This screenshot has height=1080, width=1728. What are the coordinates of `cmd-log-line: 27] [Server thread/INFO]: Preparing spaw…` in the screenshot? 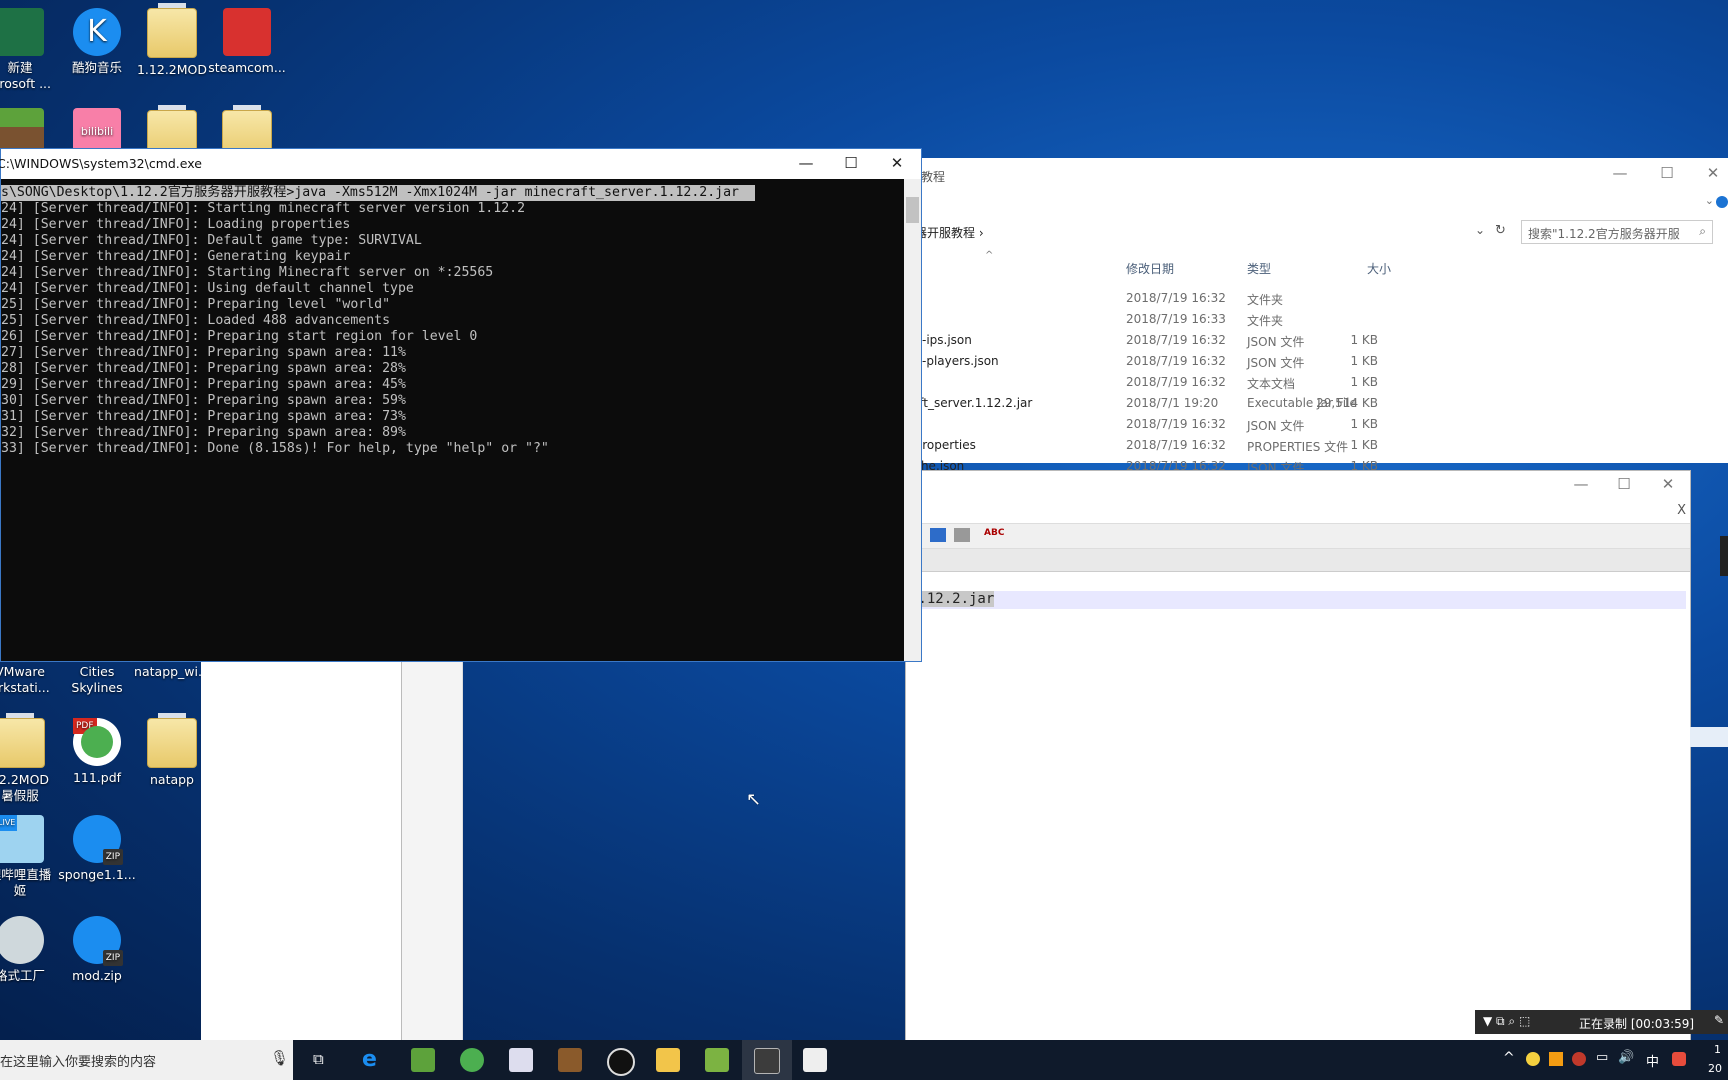 It's located at (203, 352).